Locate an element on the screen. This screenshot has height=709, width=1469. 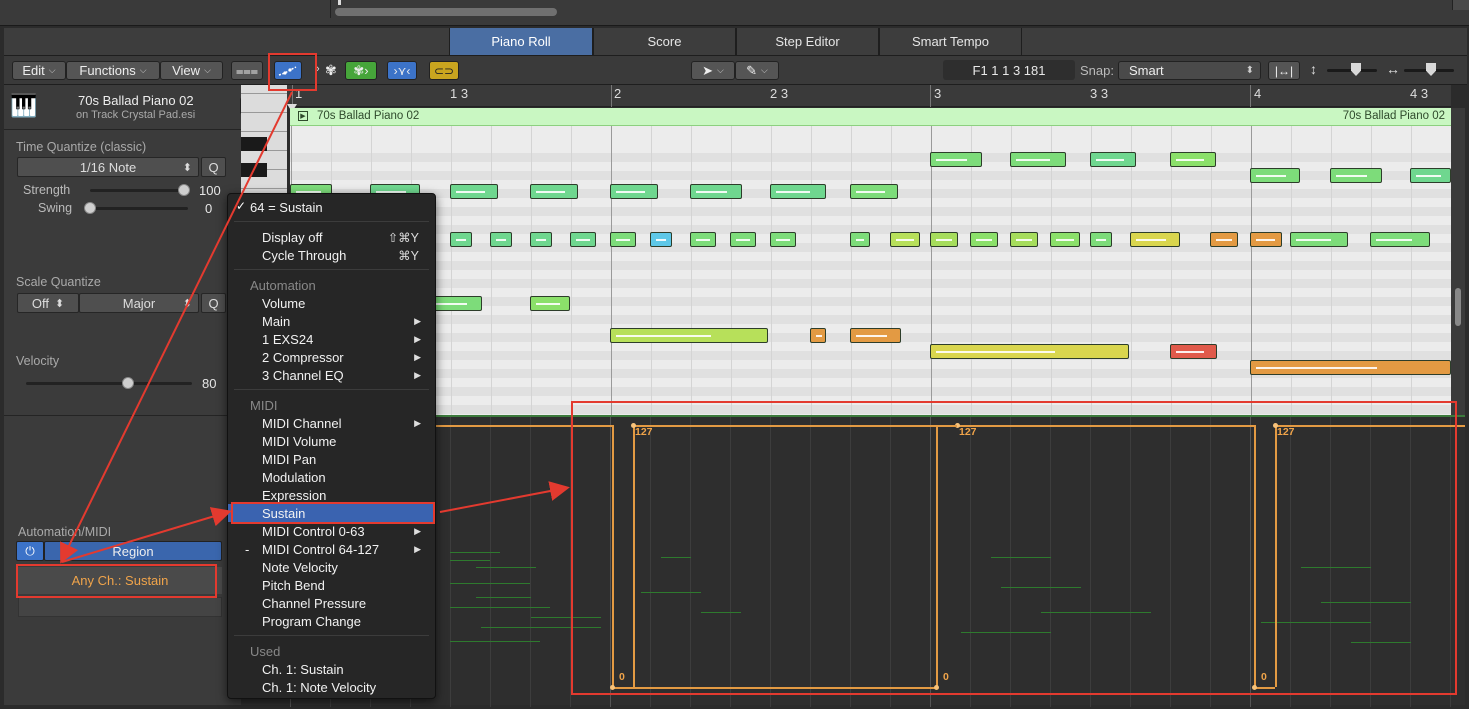
tab-smart-tempo: Smart Tempo is located at coordinates (950, 41).